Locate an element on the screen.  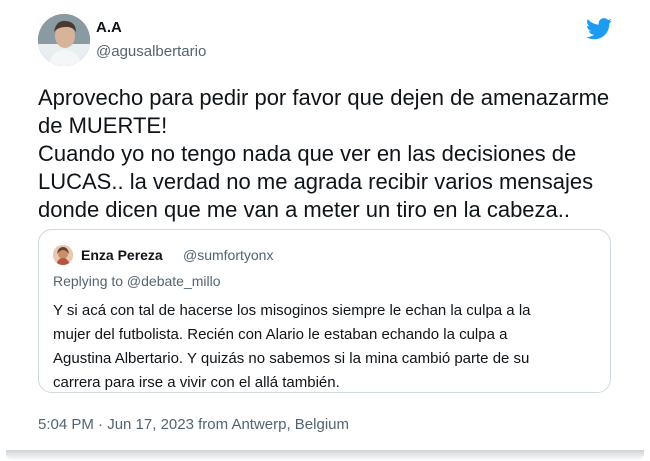
author-display-name: A.A is located at coordinates (109, 27).